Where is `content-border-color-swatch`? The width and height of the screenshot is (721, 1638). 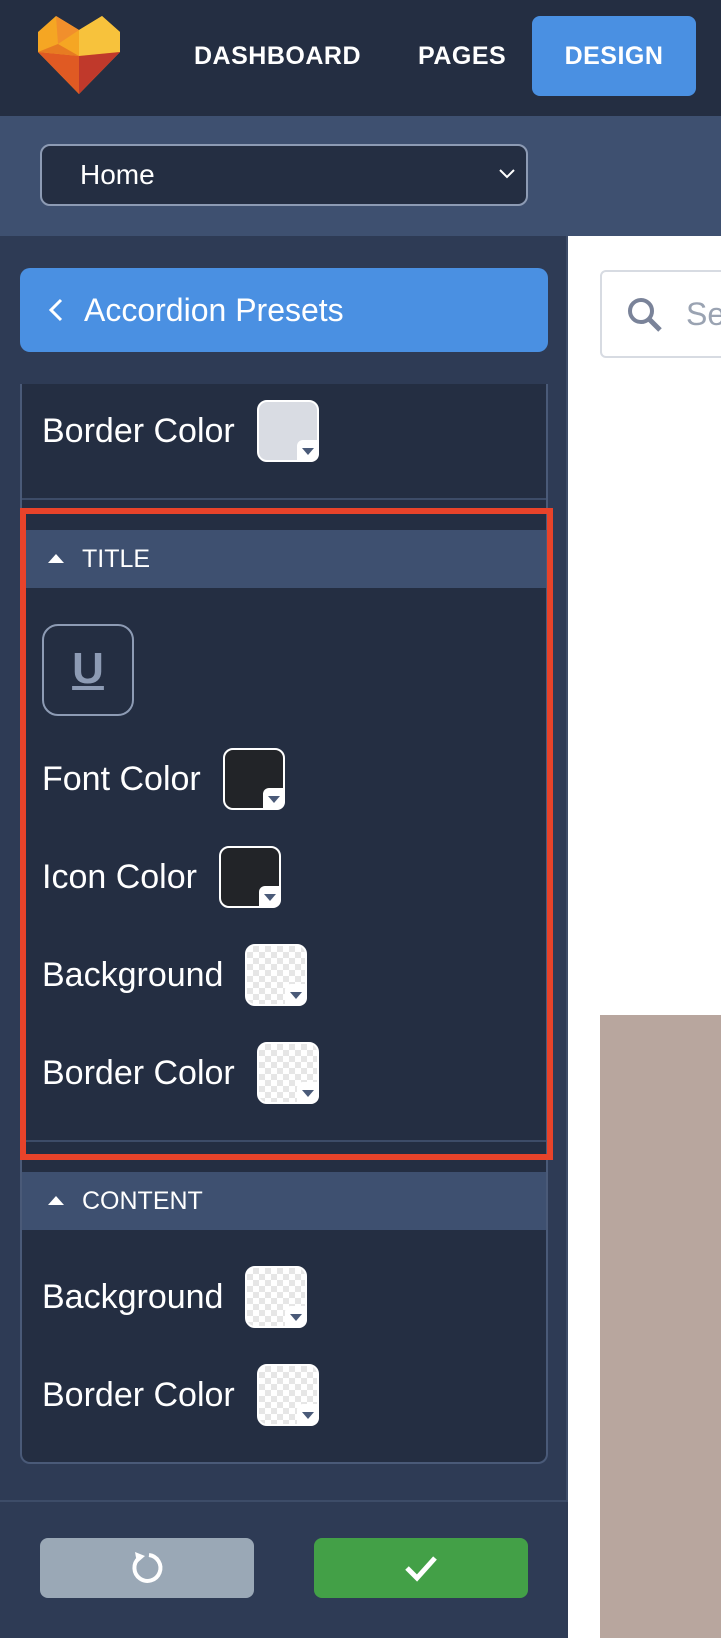 content-border-color-swatch is located at coordinates (287, 1395).